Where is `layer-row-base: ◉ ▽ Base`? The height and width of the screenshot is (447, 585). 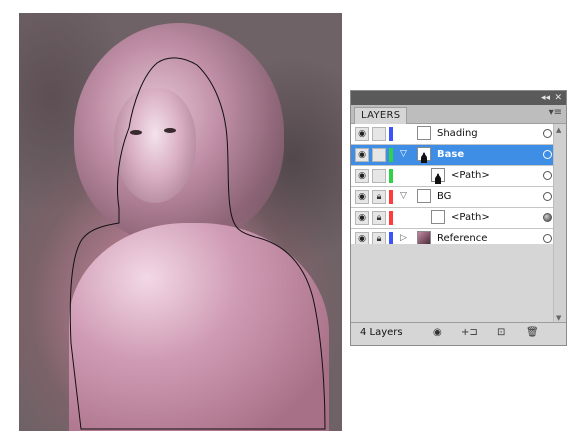 layer-row-base: ◉ ▽ Base is located at coordinates (458, 155).